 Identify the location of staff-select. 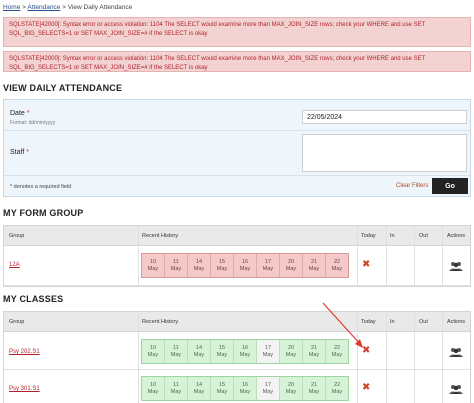
(384, 153).